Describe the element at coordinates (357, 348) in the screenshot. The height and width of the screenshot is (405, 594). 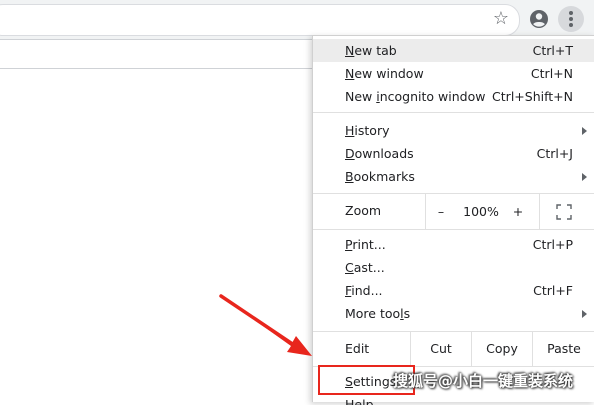
I see `edit-label: Edit` at that location.